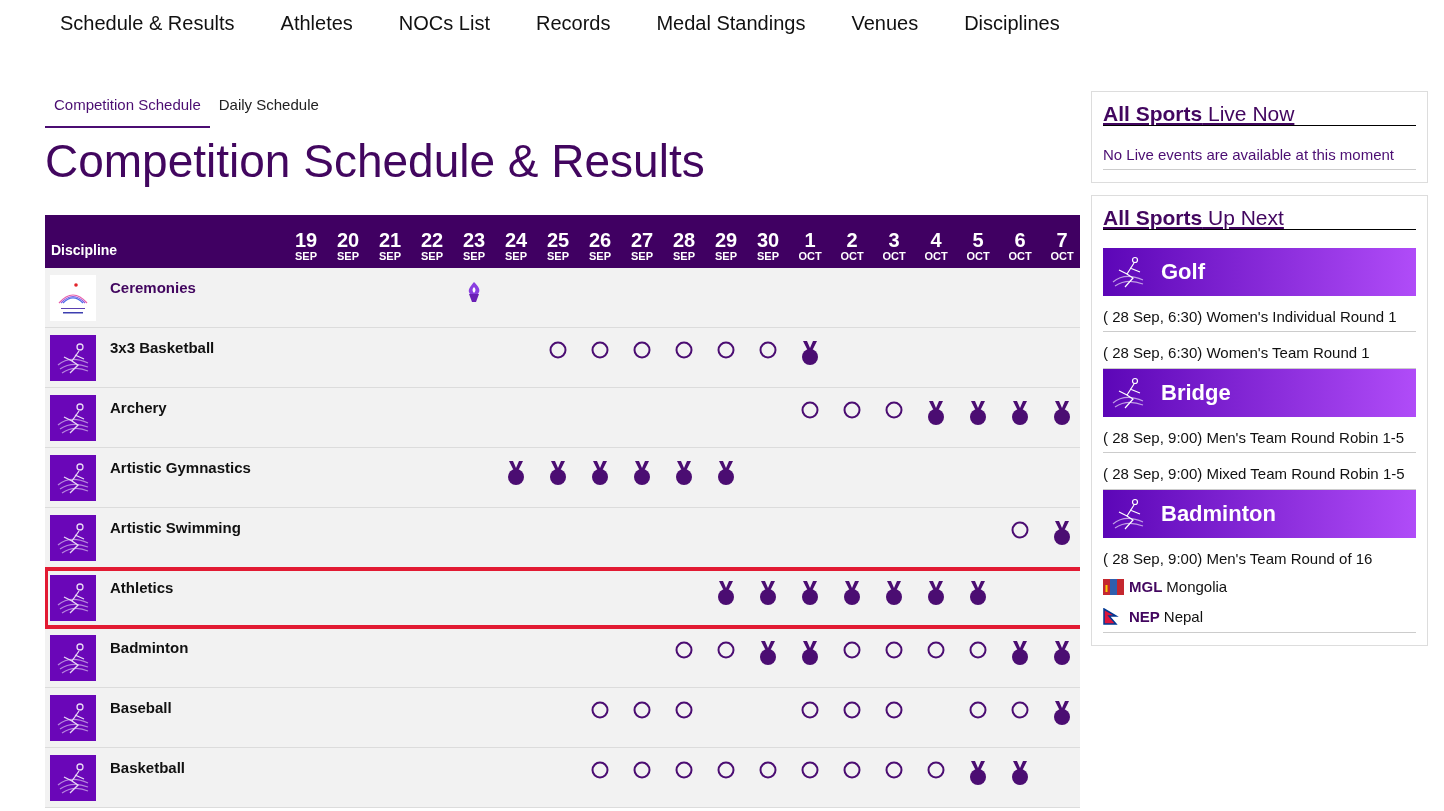 The image size is (1444, 811). Describe the element at coordinates (1259, 435) in the screenshot. I see `event-line: ( 28 Sep, 9:00) Men's Team Round Robin 1-5` at that location.